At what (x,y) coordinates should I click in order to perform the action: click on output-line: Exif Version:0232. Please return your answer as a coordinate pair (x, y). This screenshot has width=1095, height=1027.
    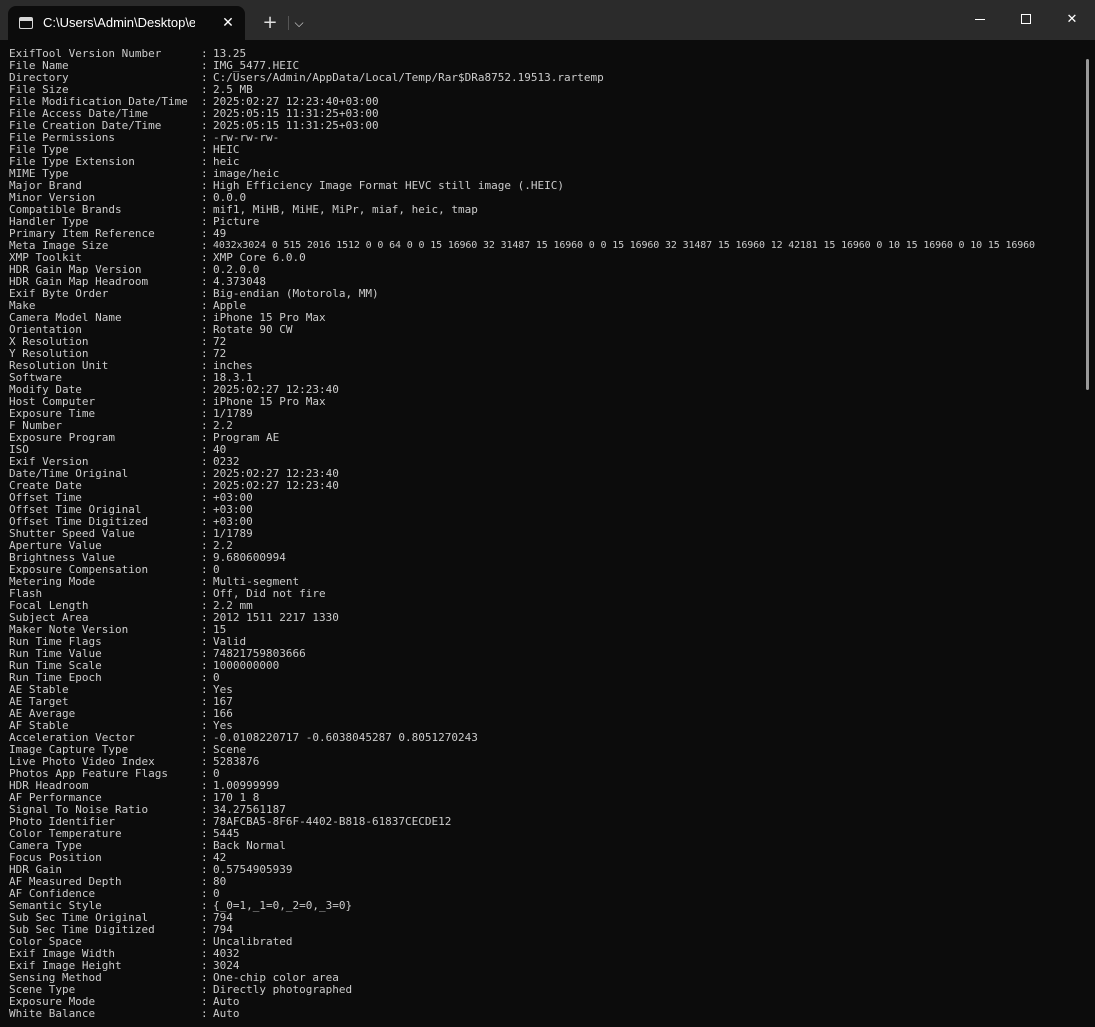
    Looking at the image, I should click on (545, 462).